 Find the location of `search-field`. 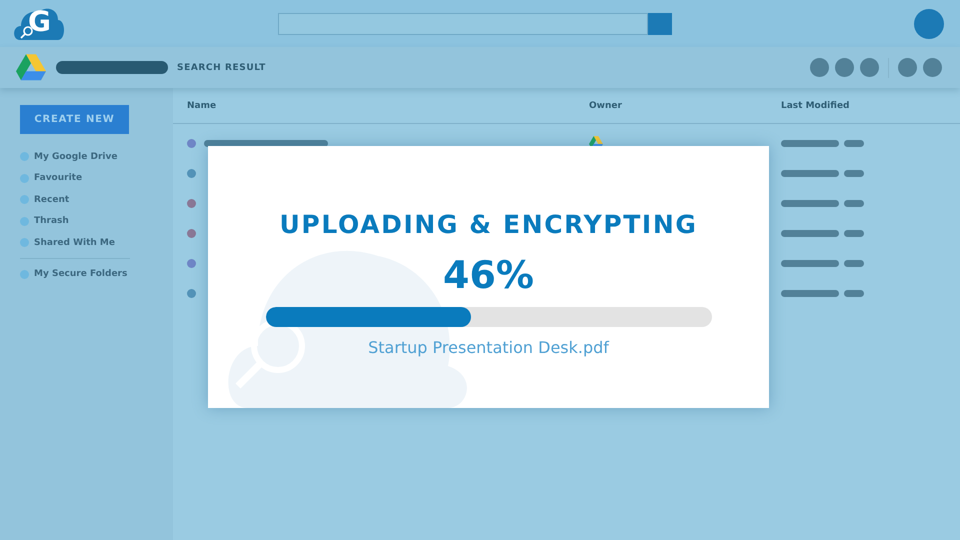

search-field is located at coordinates (463, 23).